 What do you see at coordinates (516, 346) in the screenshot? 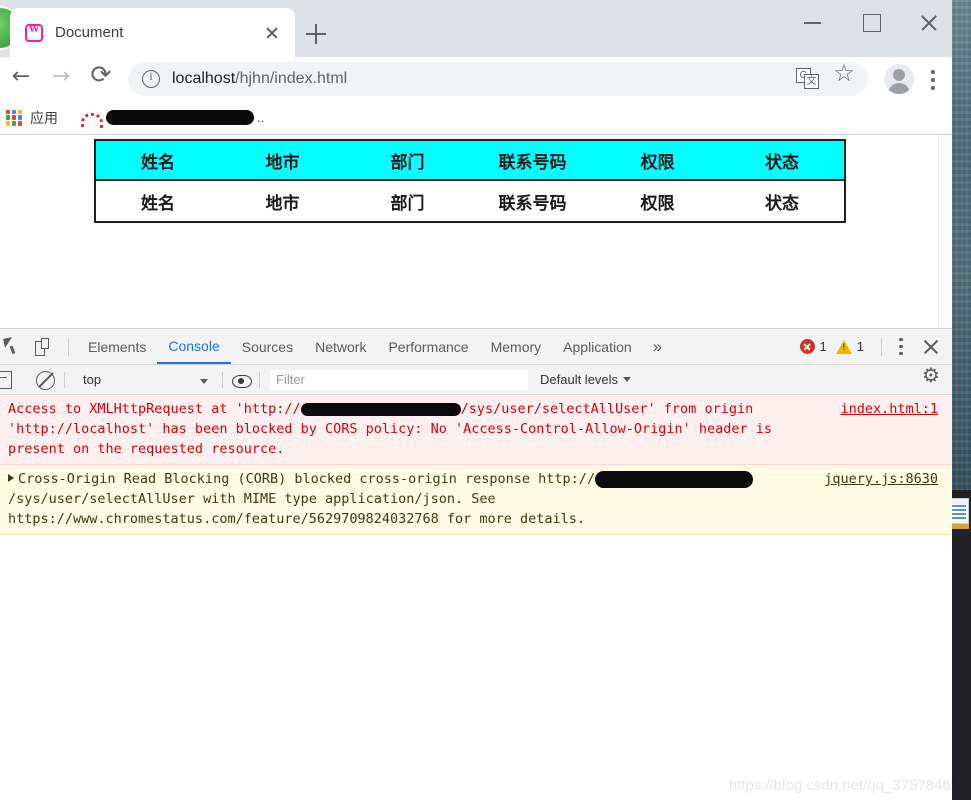
I see `tab-memory: Memory` at bounding box center [516, 346].